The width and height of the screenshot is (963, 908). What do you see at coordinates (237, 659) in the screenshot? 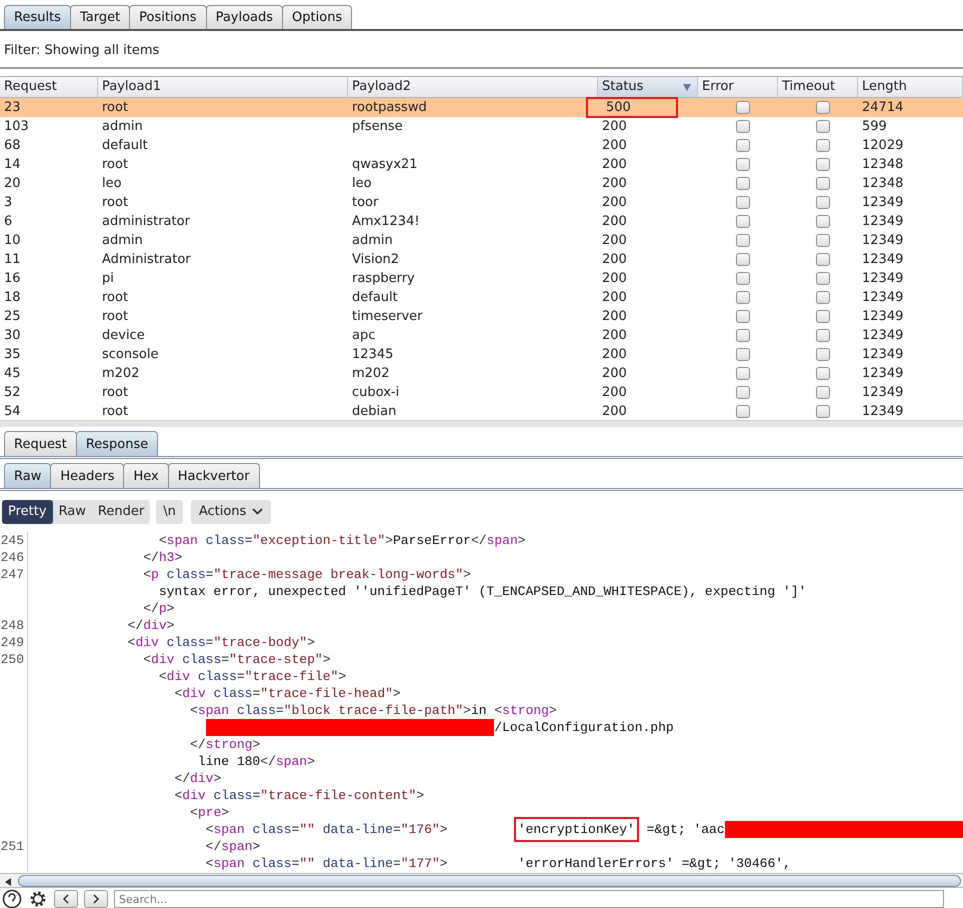
I see `code-text: <div class="trace-step">` at bounding box center [237, 659].